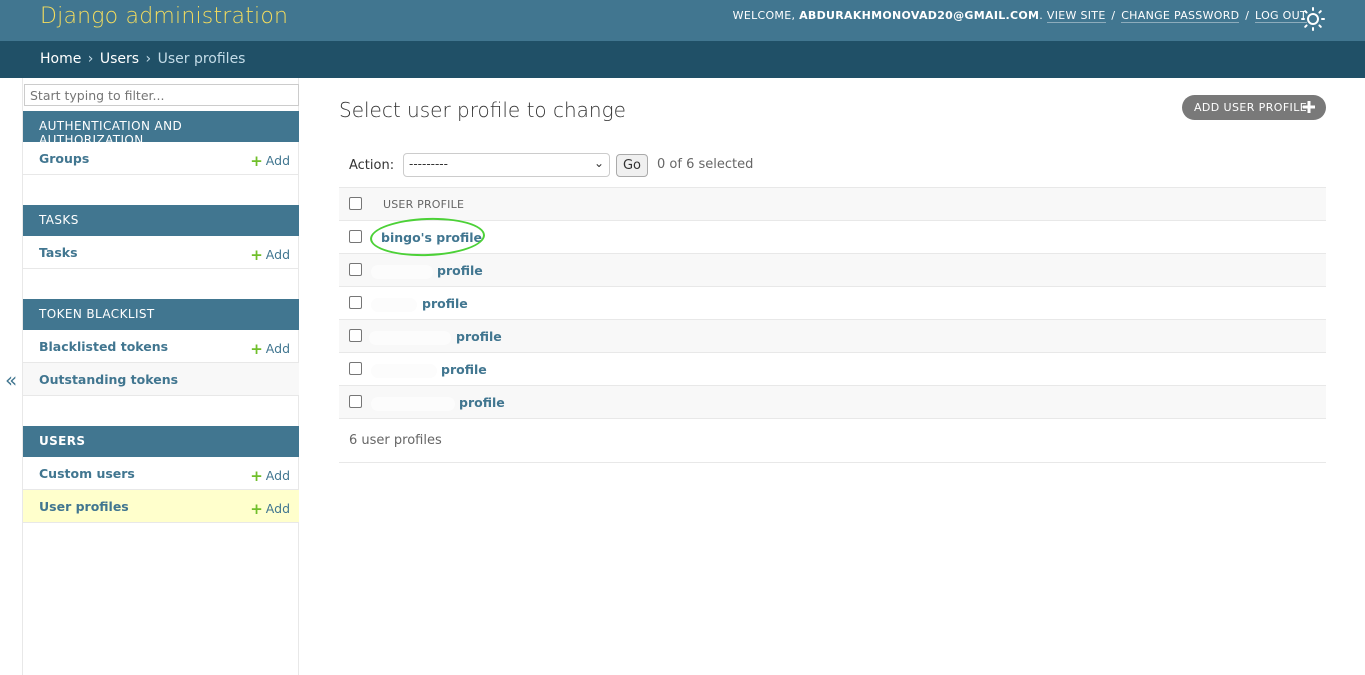 The image size is (1365, 675). What do you see at coordinates (832, 237) in the screenshot?
I see `table-row: bingo's profile` at bounding box center [832, 237].